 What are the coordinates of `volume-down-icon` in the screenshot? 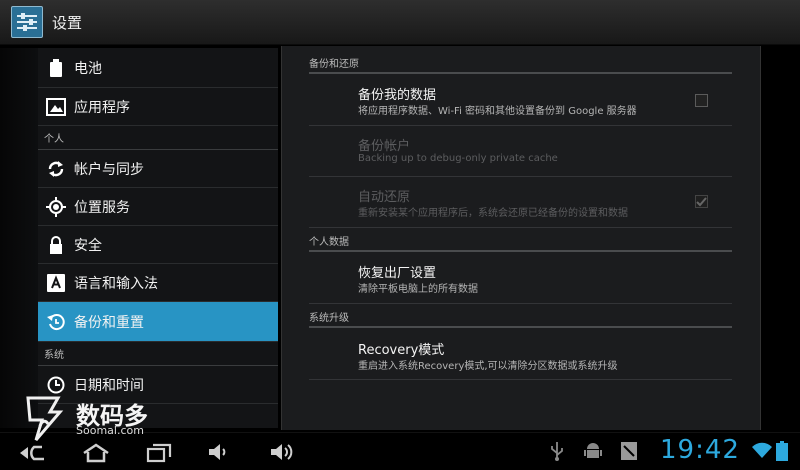 It's located at (218, 452).